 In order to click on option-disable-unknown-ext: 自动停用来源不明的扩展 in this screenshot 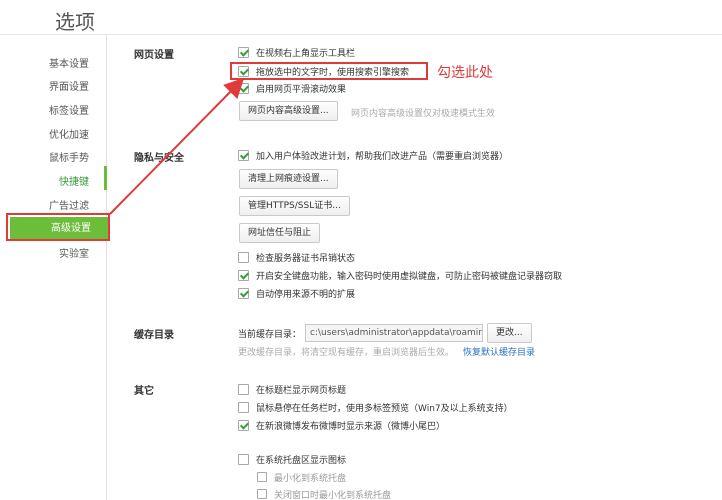, I will do `click(296, 293)`.